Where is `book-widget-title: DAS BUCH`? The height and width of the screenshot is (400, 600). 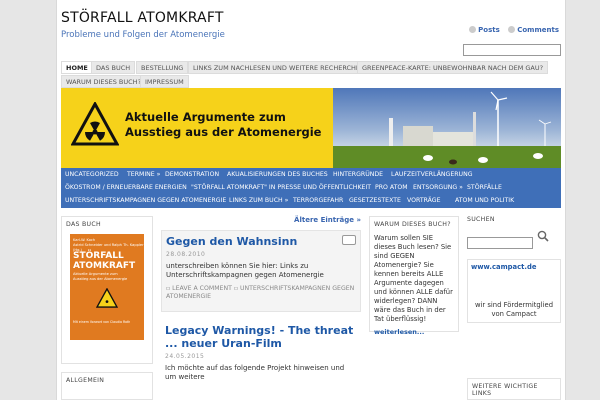
book-widget-title: DAS BUCH is located at coordinates (83, 224).